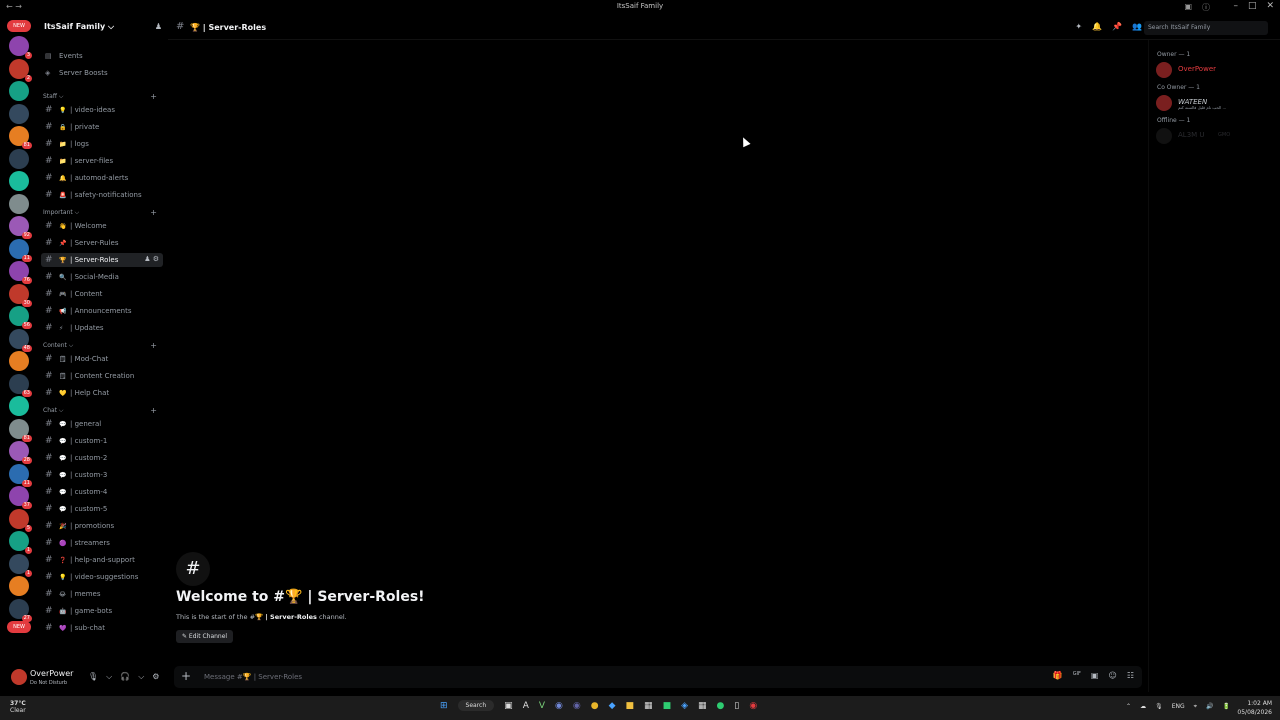  What do you see at coordinates (20, 317) in the screenshot?
I see `server-icon: 56` at bounding box center [20, 317].